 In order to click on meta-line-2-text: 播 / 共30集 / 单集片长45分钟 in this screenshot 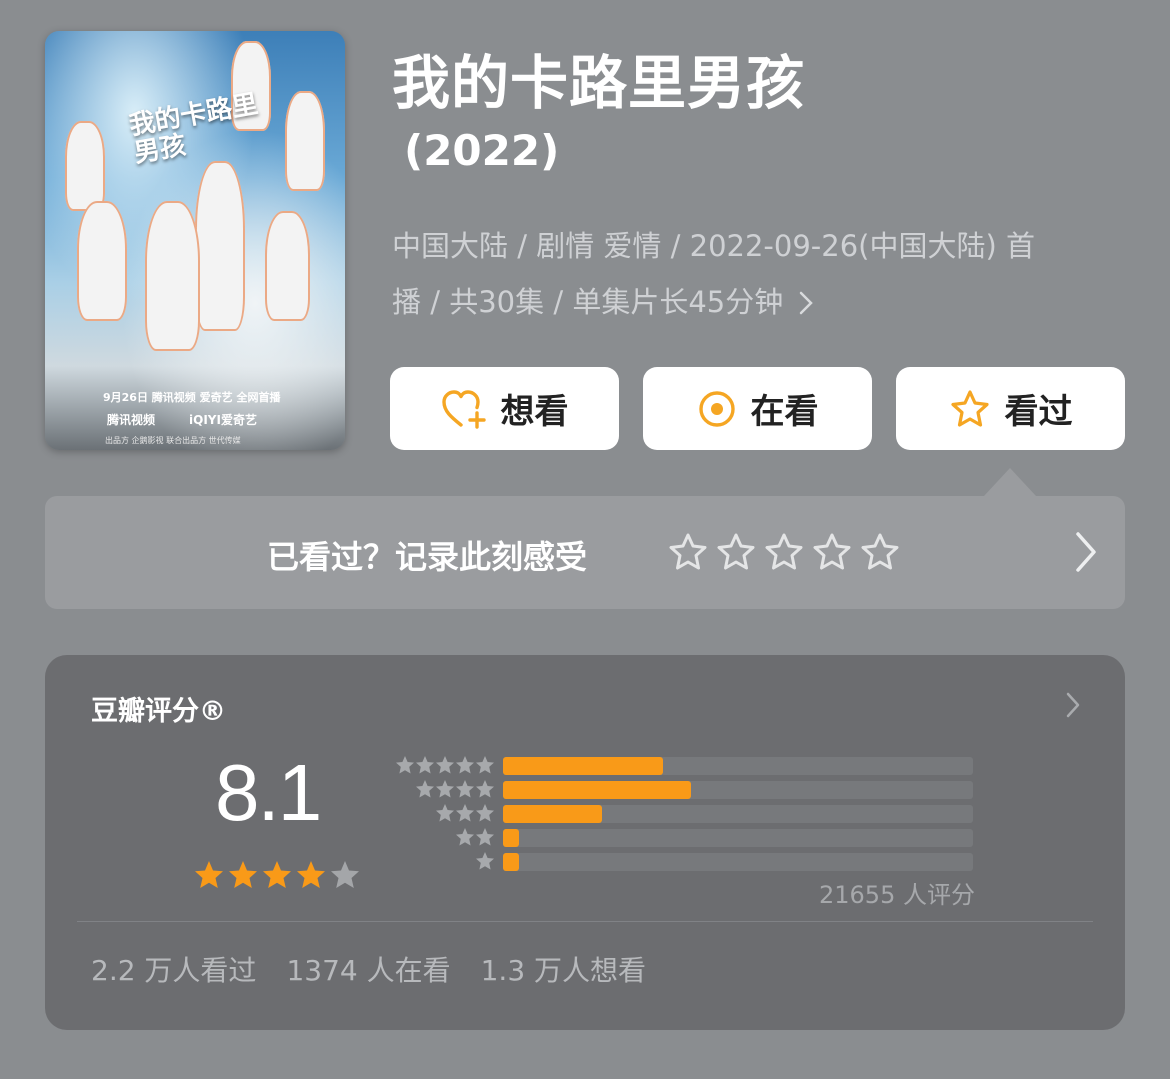, I will do `click(588, 302)`.